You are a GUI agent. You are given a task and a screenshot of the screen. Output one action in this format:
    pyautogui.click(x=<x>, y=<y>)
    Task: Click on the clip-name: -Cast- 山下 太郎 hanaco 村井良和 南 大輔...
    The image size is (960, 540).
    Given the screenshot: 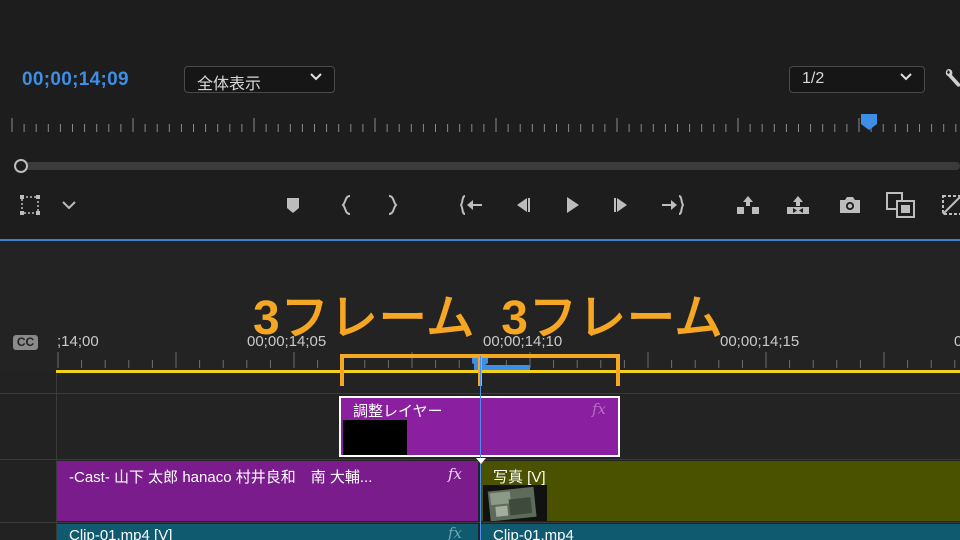 What is the action you would take?
    pyautogui.click(x=221, y=477)
    